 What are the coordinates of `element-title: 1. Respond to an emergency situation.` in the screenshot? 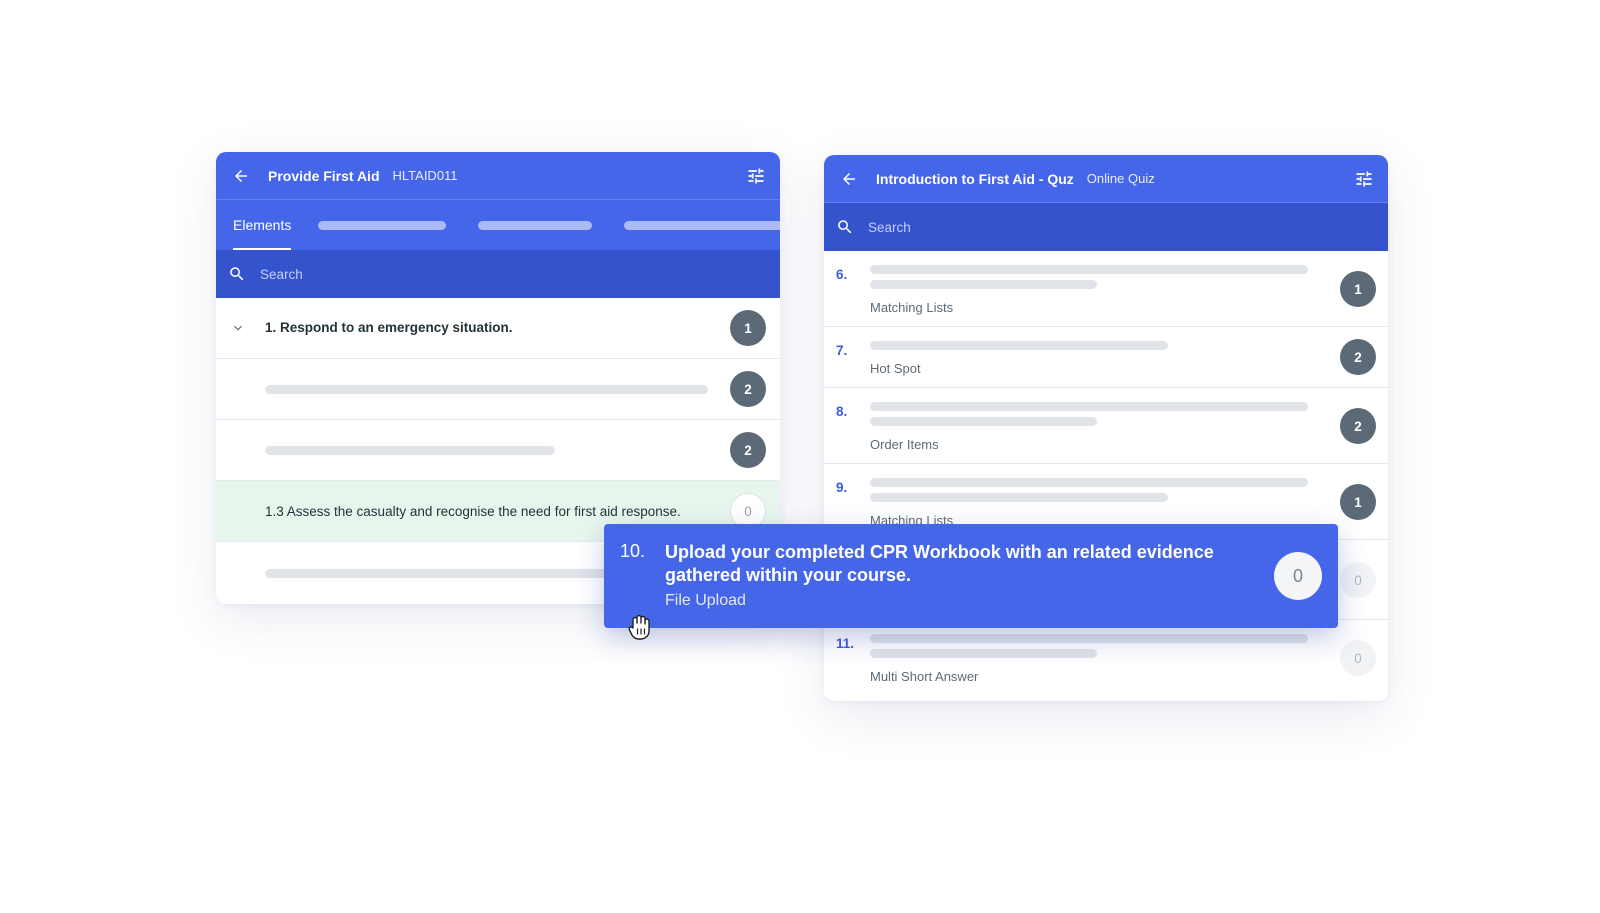 It's located at (389, 327).